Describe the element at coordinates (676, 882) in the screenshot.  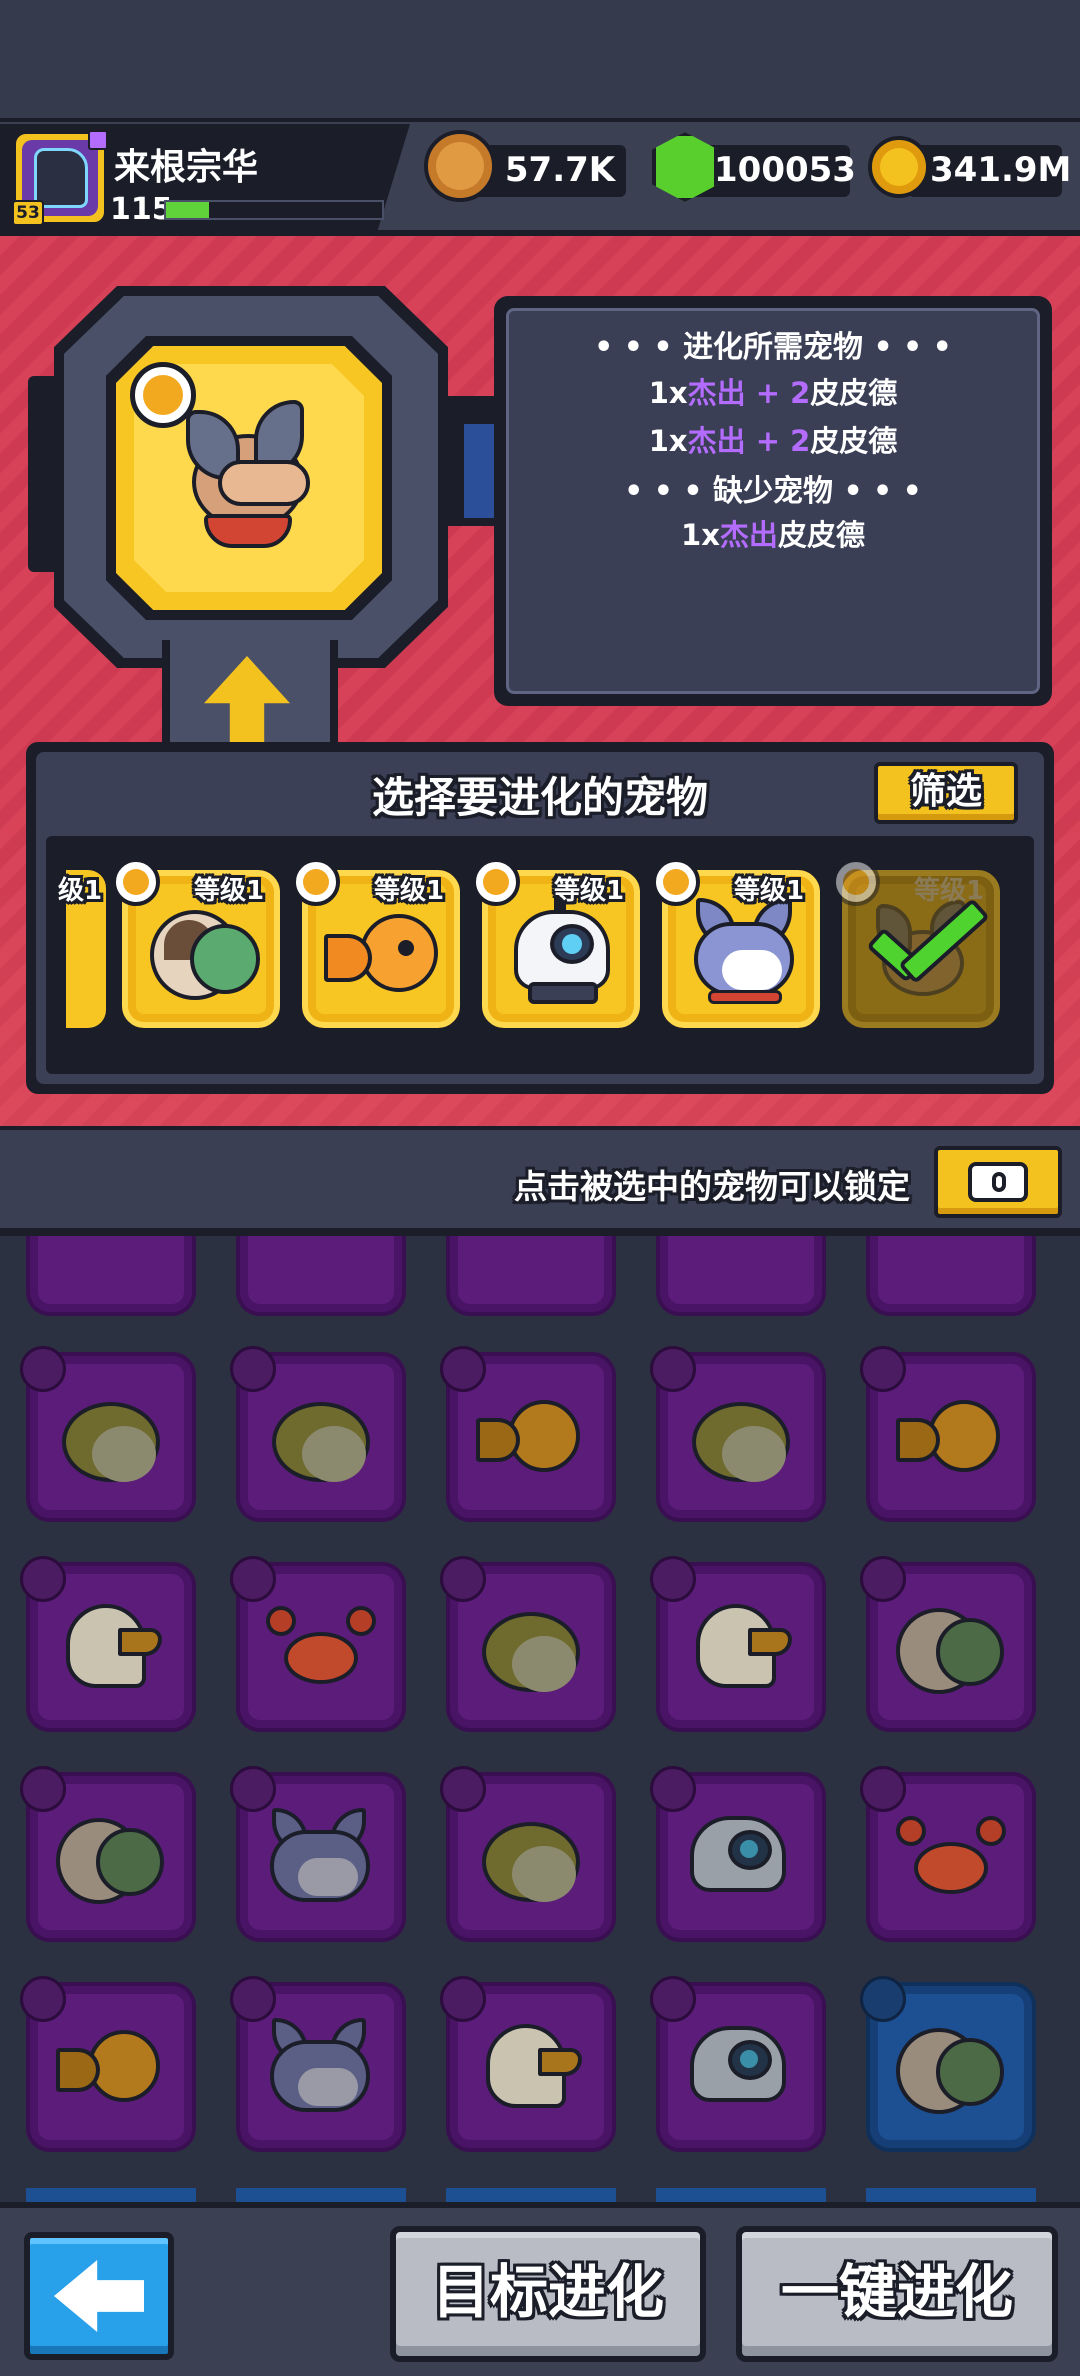
I see `cat-class-badge` at that location.